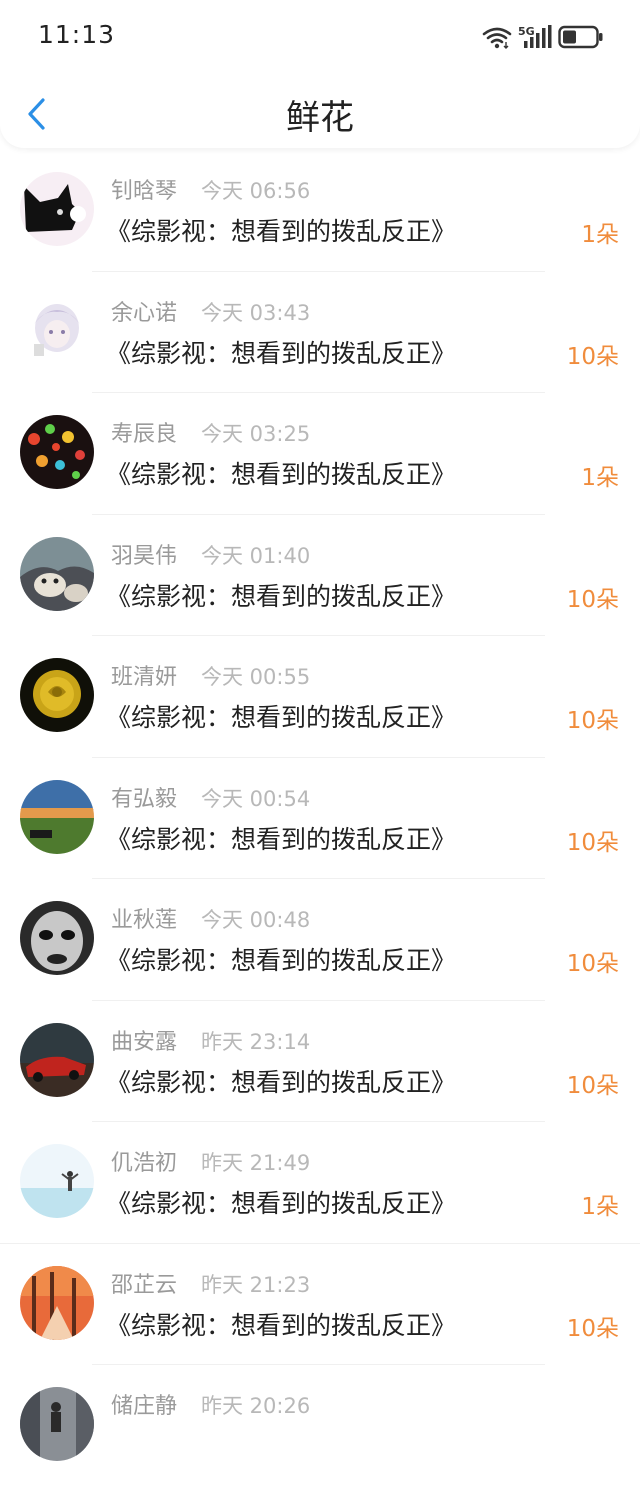  What do you see at coordinates (57, 1181) in the screenshot?
I see `beach-person-avatar` at bounding box center [57, 1181].